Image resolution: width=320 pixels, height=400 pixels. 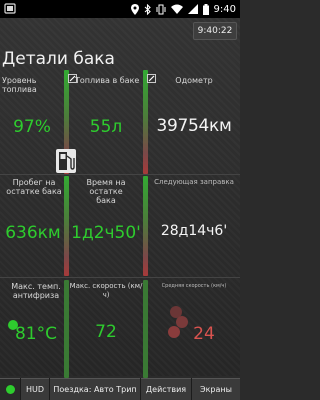 What do you see at coordinates (192, 9) in the screenshot?
I see `signal-icon` at bounding box center [192, 9].